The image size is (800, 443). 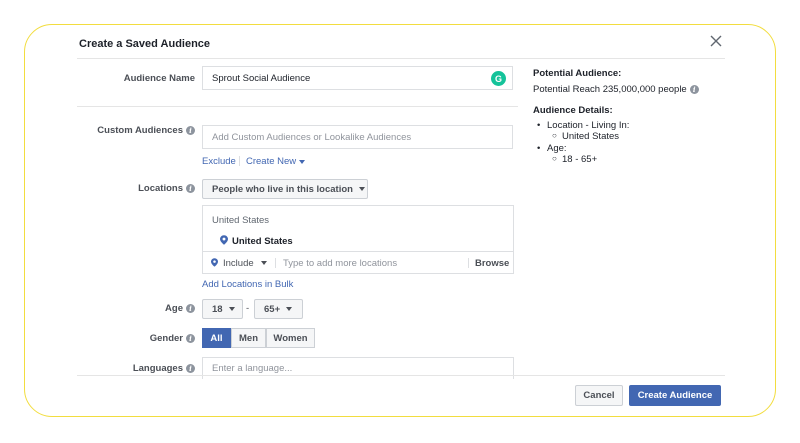 What do you see at coordinates (357, 78) in the screenshot?
I see `audience-name-input: Sprout Social Audience` at bounding box center [357, 78].